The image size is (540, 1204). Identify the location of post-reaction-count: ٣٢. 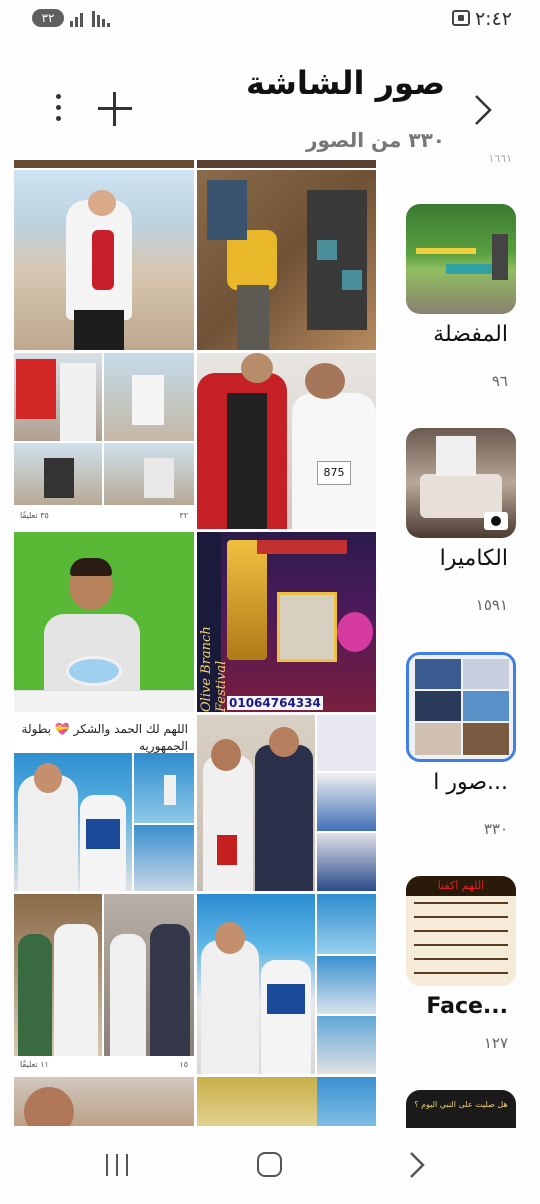
(183, 515).